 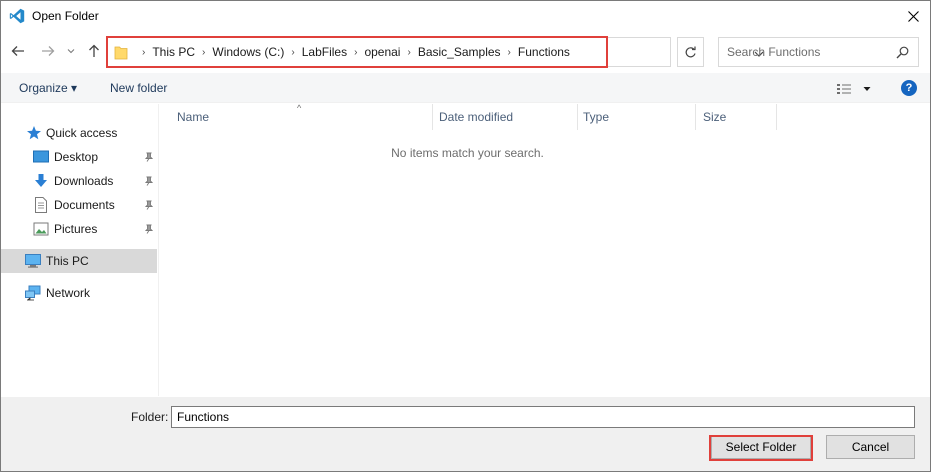 I want to click on arrow-up-icon, so click(x=94, y=50).